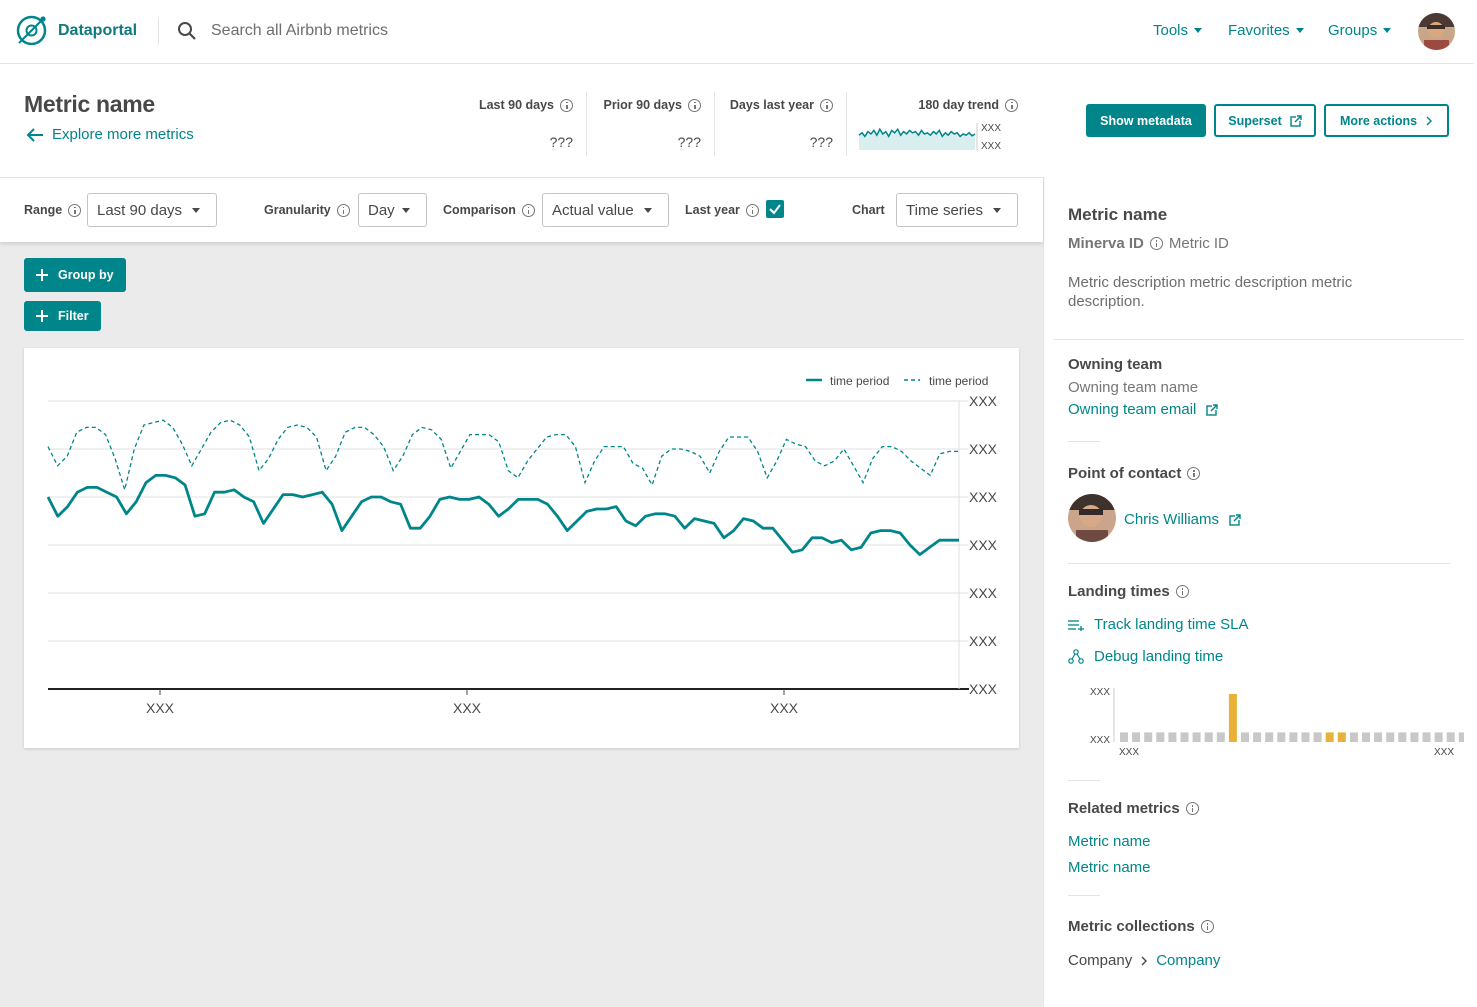  I want to click on stat-days-last-year: Days last year ???, so click(775, 124).